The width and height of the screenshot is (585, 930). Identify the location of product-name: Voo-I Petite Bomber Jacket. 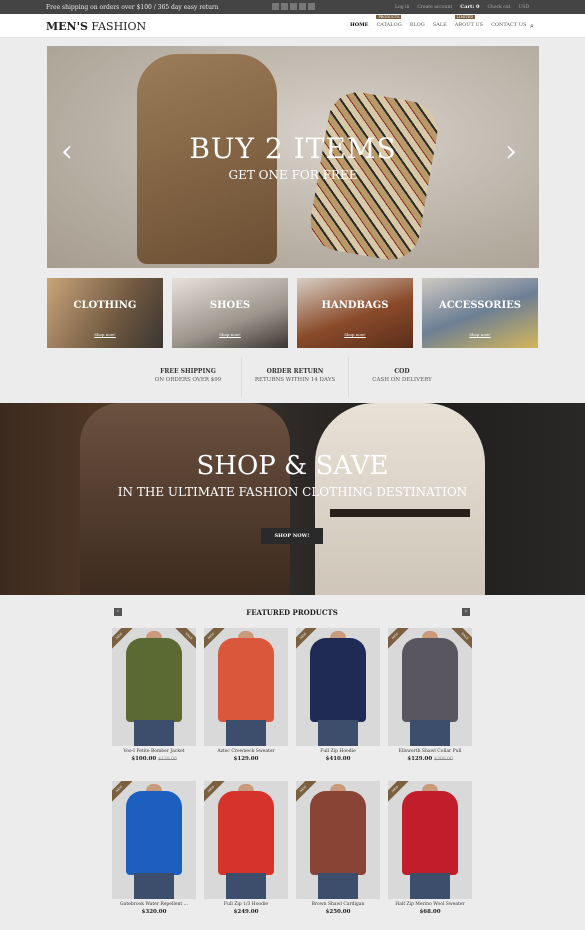
(154, 751).